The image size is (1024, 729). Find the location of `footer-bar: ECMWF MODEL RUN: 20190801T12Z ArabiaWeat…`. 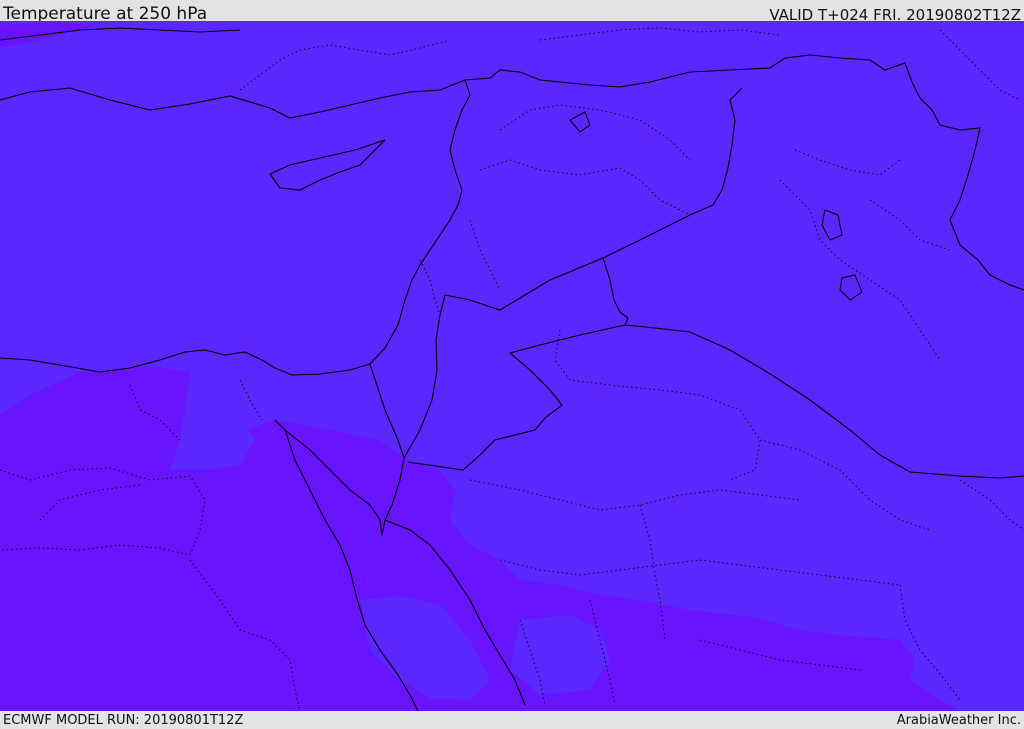

footer-bar: ECMWF MODEL RUN: 20190801T12Z ArabiaWeat… is located at coordinates (512, 720).